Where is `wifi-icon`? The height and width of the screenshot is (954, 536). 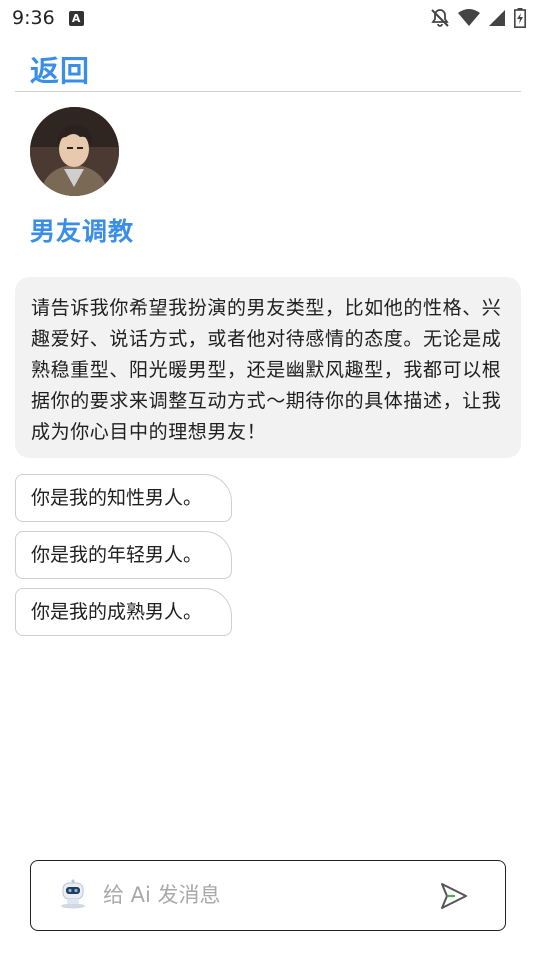
wifi-icon is located at coordinates (469, 17).